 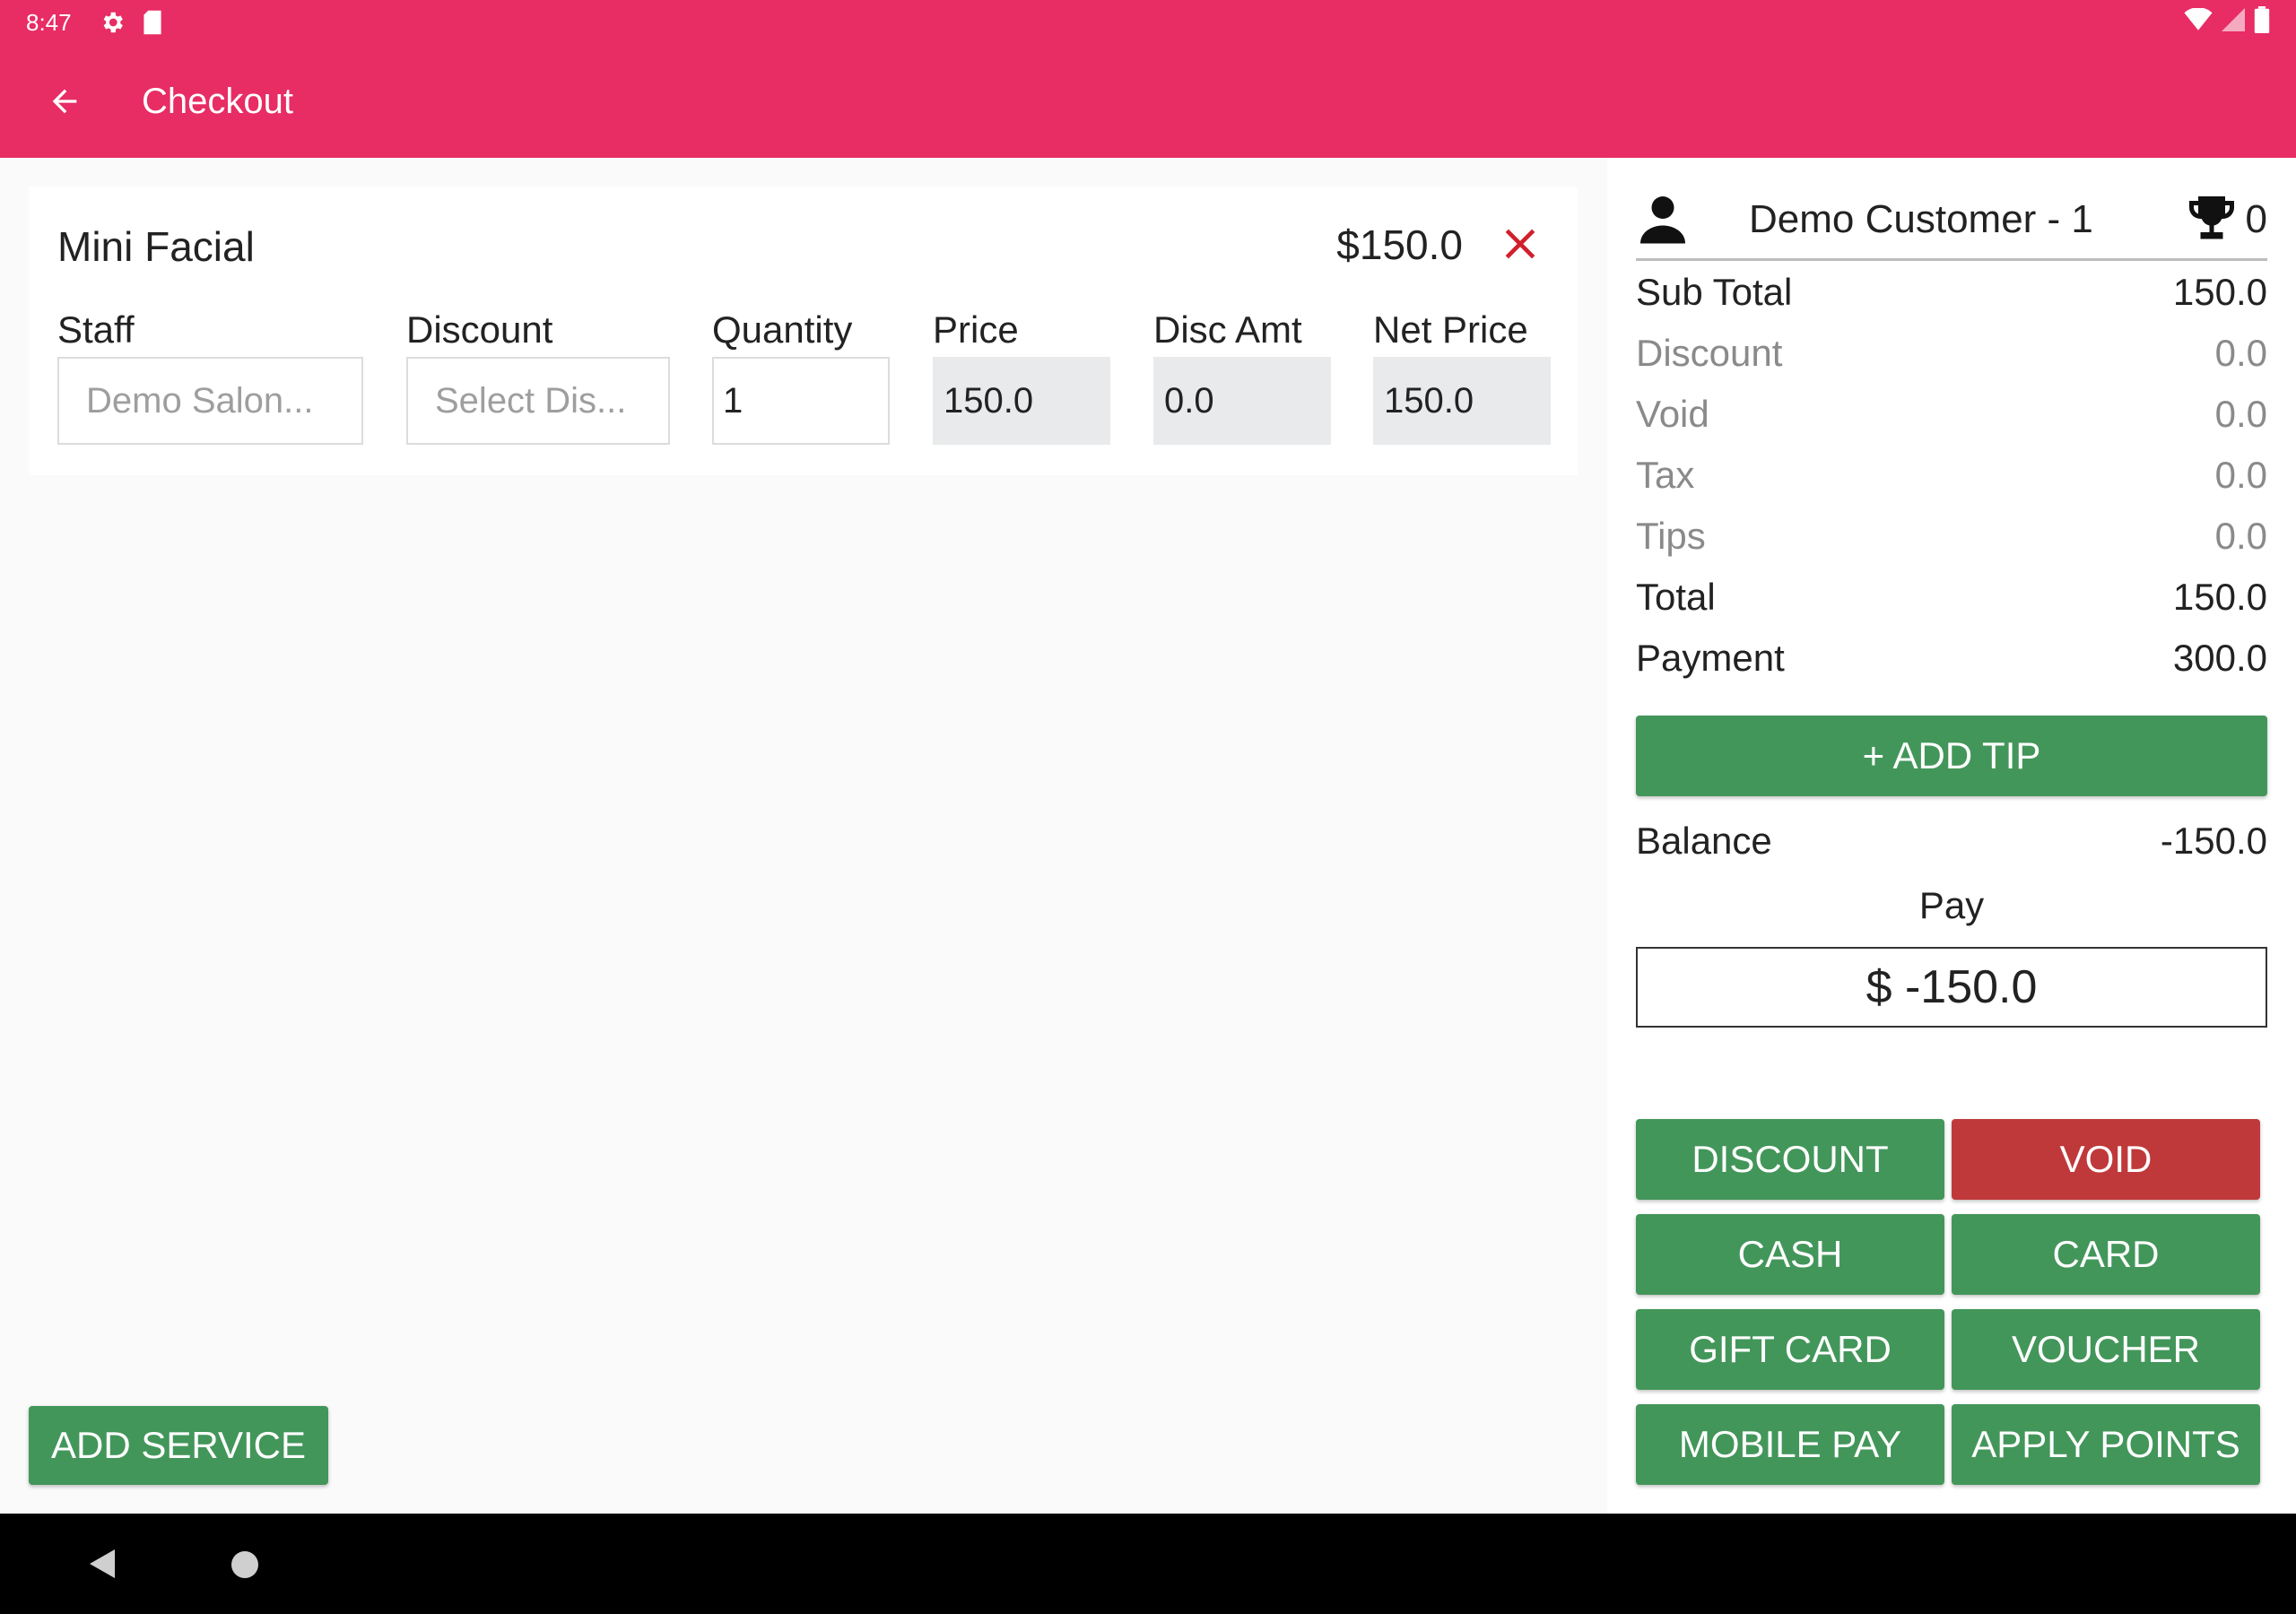 I want to click on tips-label: Tips, so click(x=1671, y=536).